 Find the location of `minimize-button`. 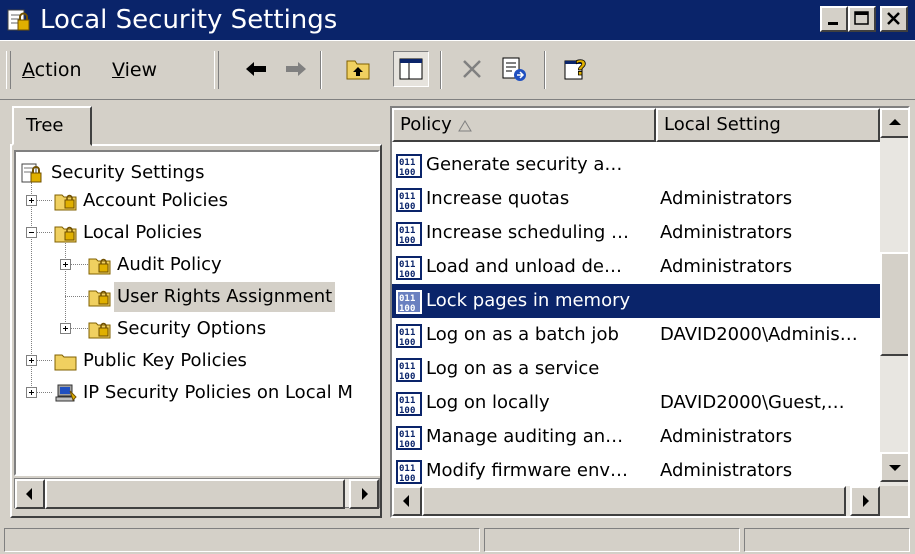

minimize-button is located at coordinates (834, 19).